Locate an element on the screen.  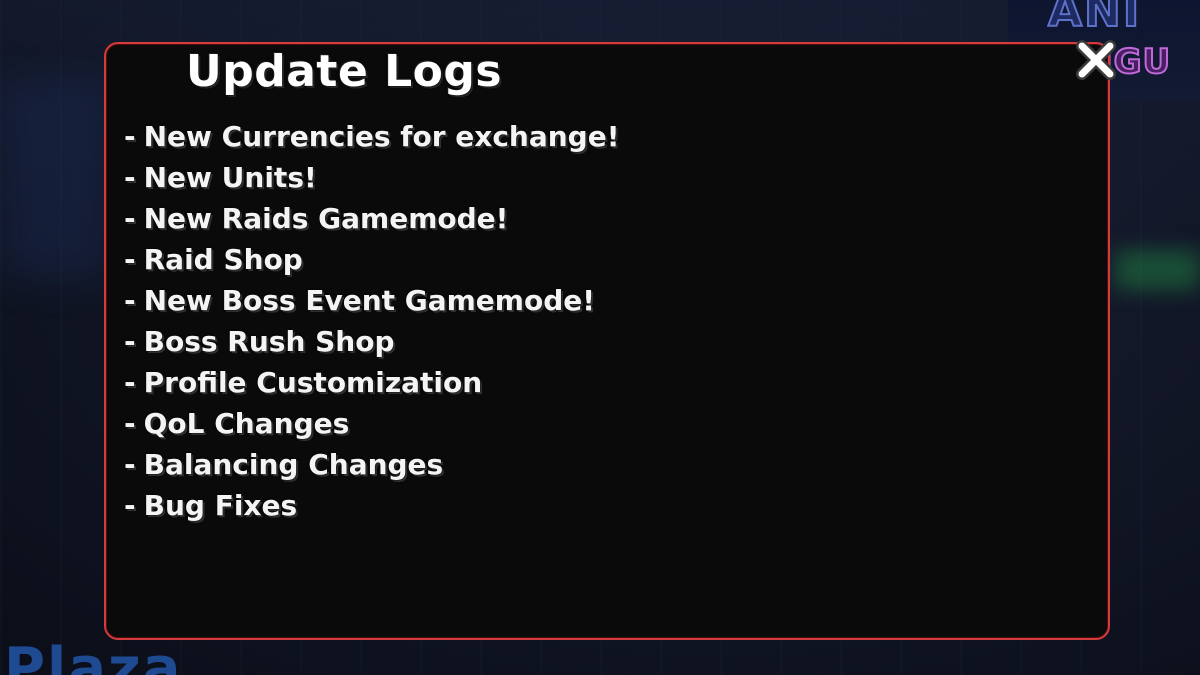
update-log-text: Profile Customization is located at coordinates (313, 382).